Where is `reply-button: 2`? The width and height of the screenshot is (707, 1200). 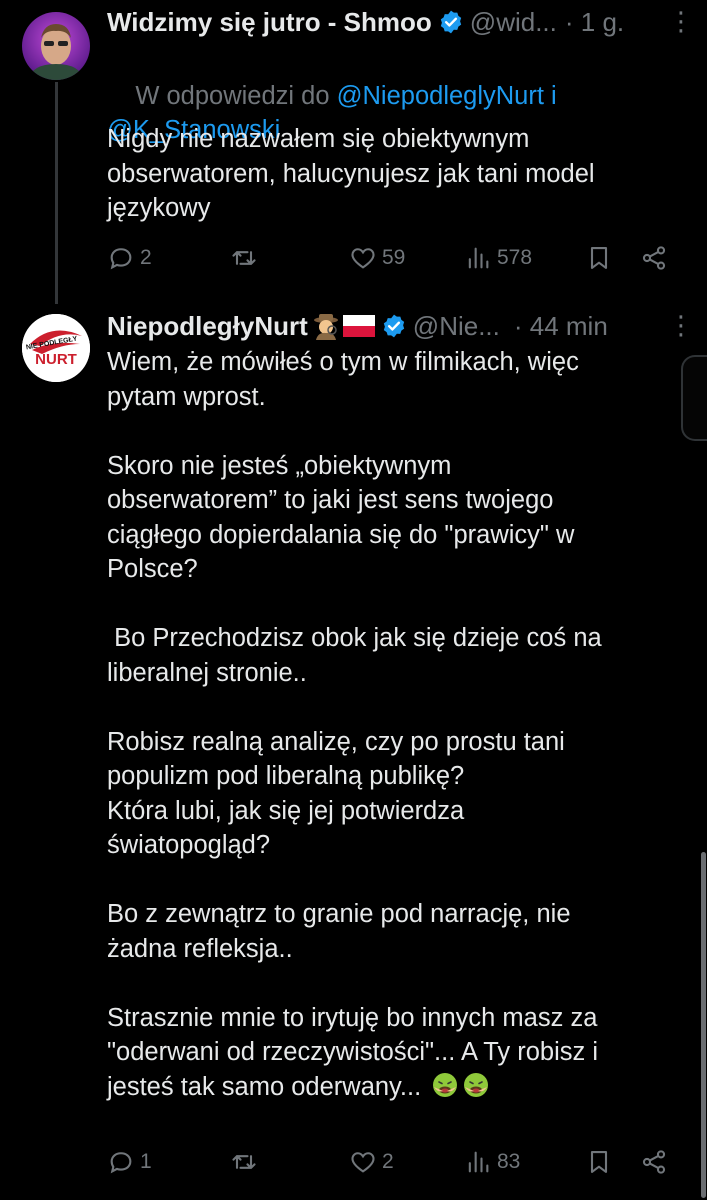 reply-button: 2 is located at coordinates (129, 258).